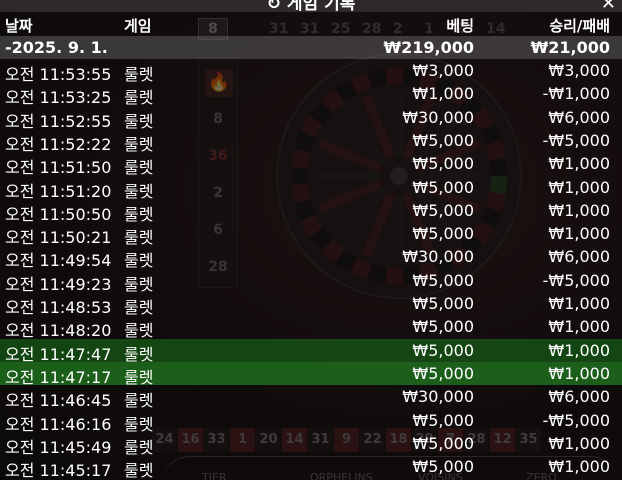 The image size is (622, 480). What do you see at coordinates (273, 6) in the screenshot?
I see `history-icon: ↻` at bounding box center [273, 6].